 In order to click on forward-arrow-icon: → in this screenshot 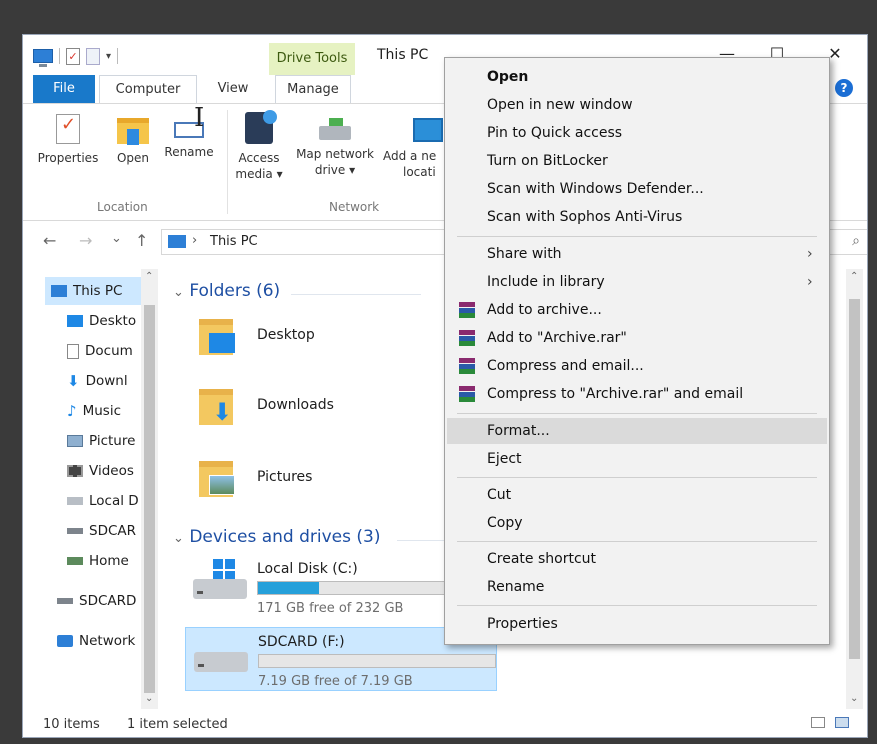, I will do `click(85, 240)`.